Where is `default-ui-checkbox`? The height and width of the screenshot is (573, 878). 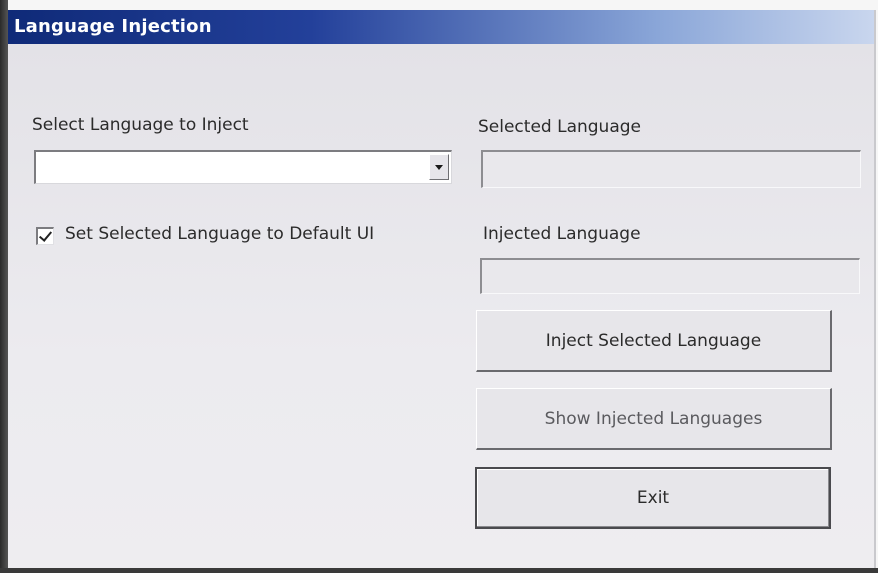 default-ui-checkbox is located at coordinates (45, 236).